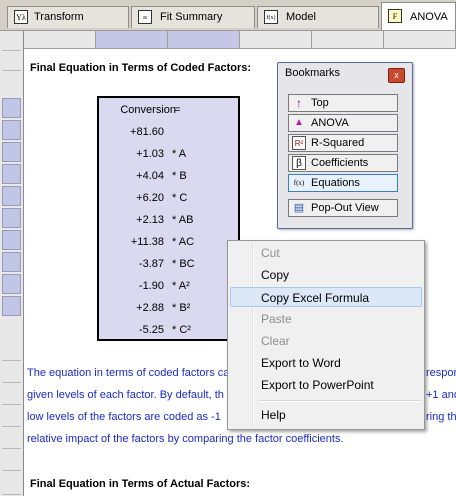  Describe the element at coordinates (340, 401) in the screenshot. I see `menu-separator` at that location.